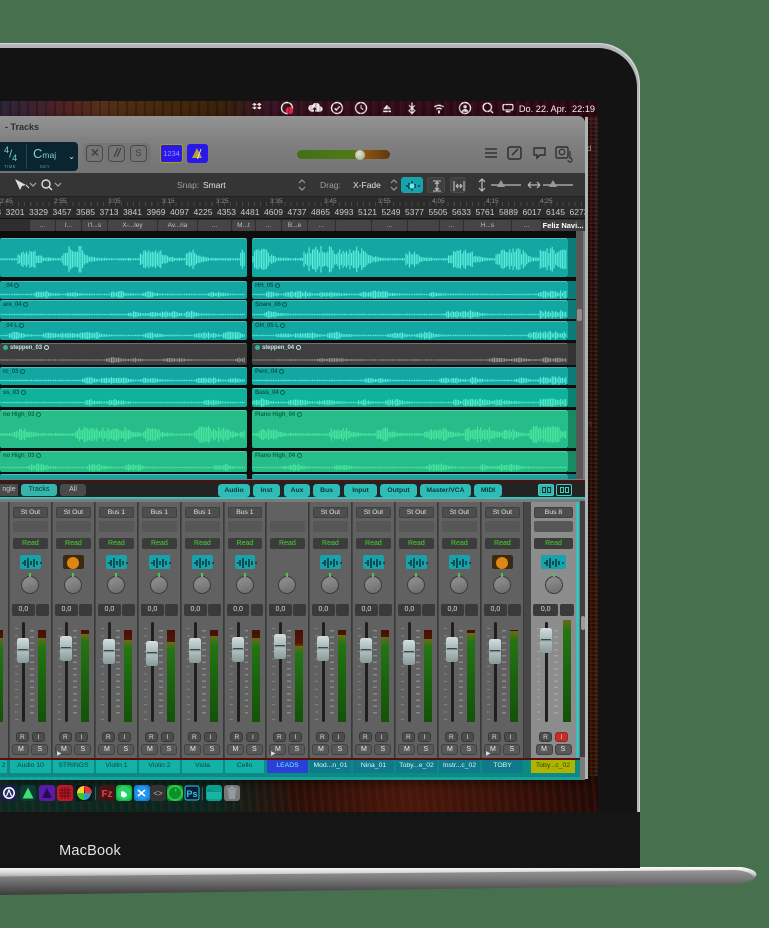 This screenshot has width=769, height=928. What do you see at coordinates (191, 794) in the screenshot?
I see `svg-text: Ps` at bounding box center [191, 794].